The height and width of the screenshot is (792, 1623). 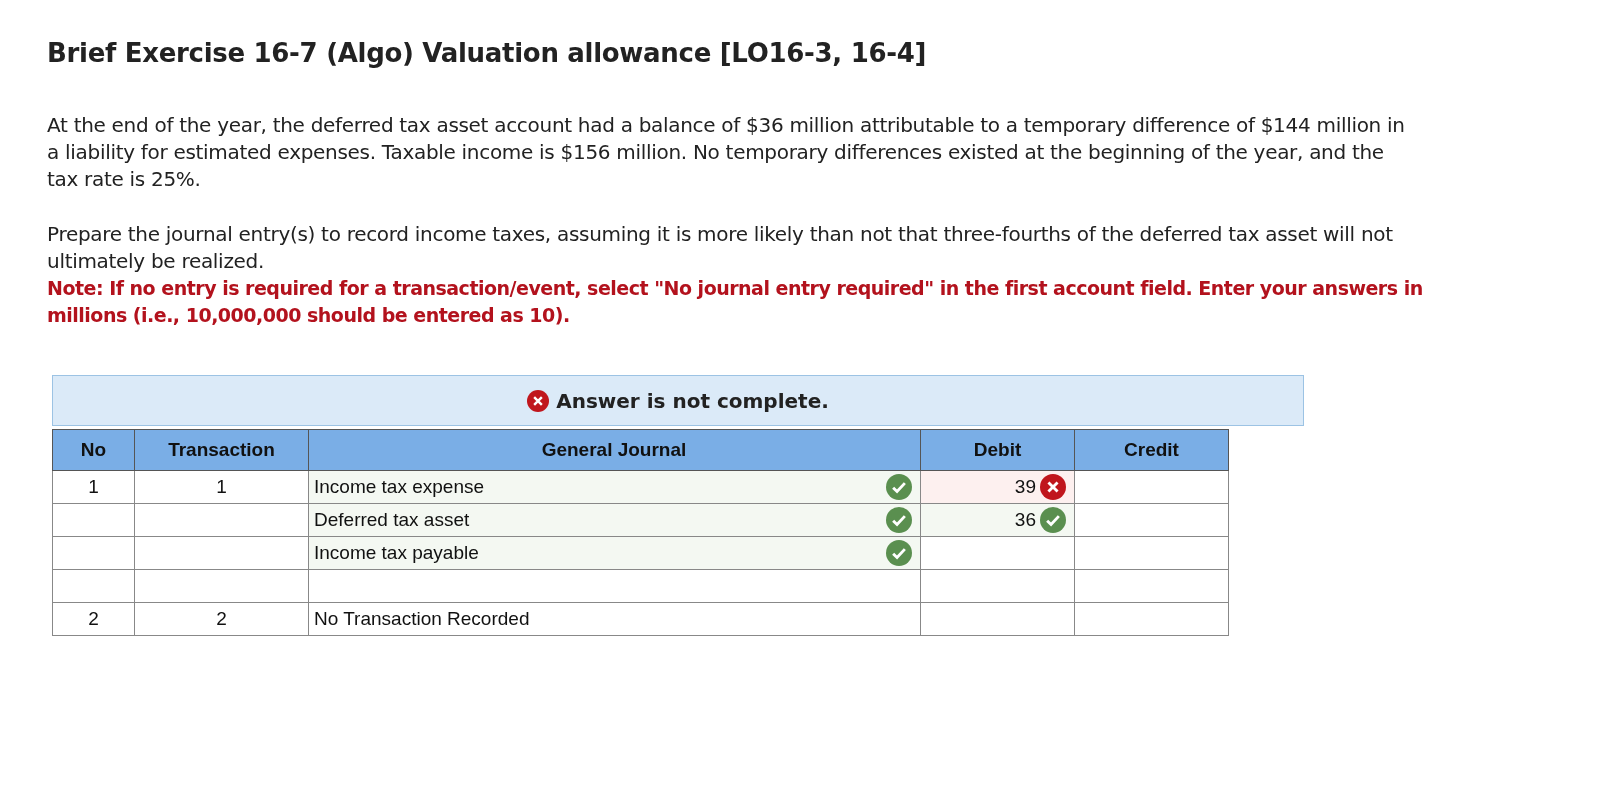 What do you see at coordinates (720, 248) in the screenshot?
I see `question-text: Prepare the journal entry(s) to record income taxes, assuming it is more likely than not that three-fourths of the deferred tax asset will not ultimately be realized.` at bounding box center [720, 248].